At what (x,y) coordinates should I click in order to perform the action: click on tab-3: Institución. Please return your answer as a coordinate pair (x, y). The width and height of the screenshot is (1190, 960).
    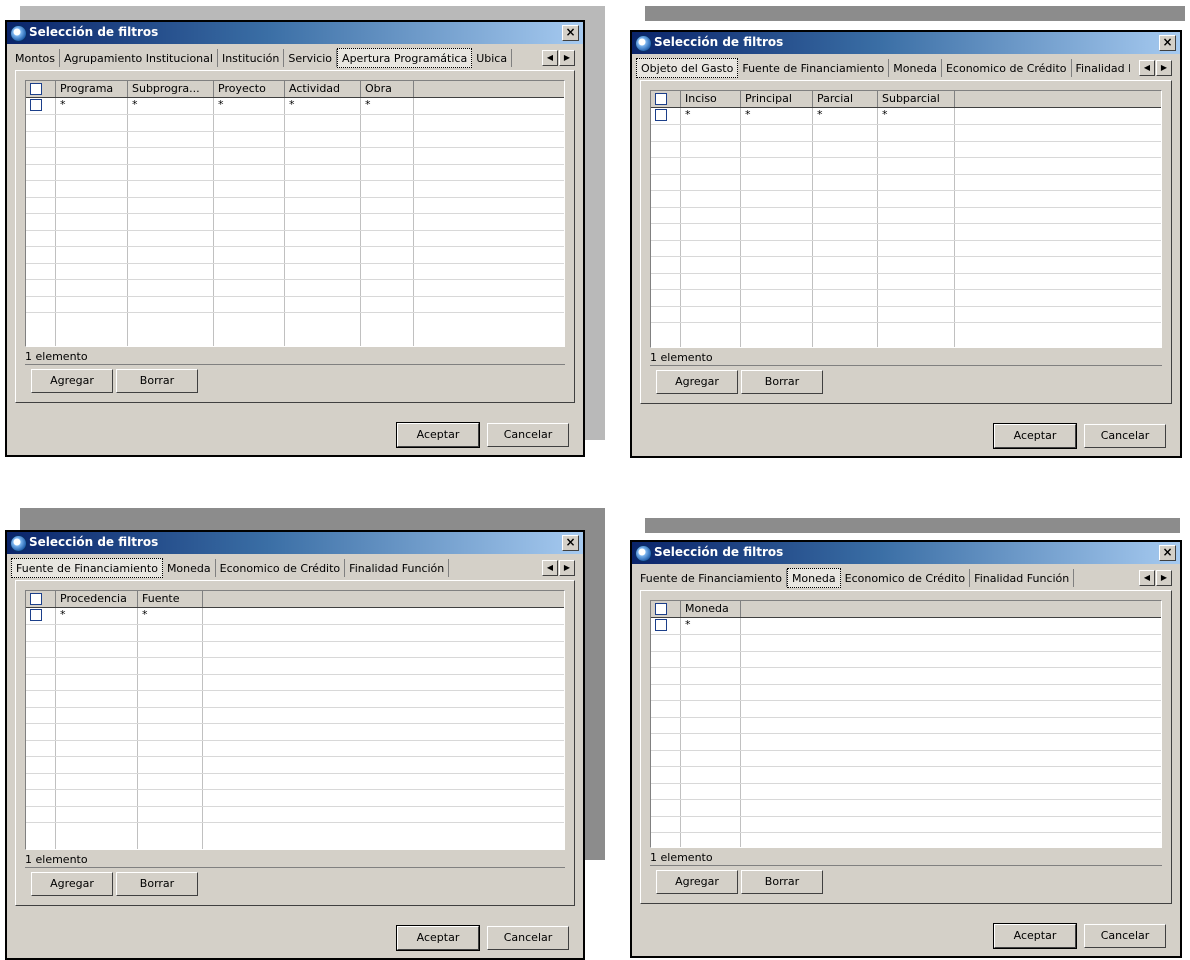
    Looking at the image, I should click on (251, 58).